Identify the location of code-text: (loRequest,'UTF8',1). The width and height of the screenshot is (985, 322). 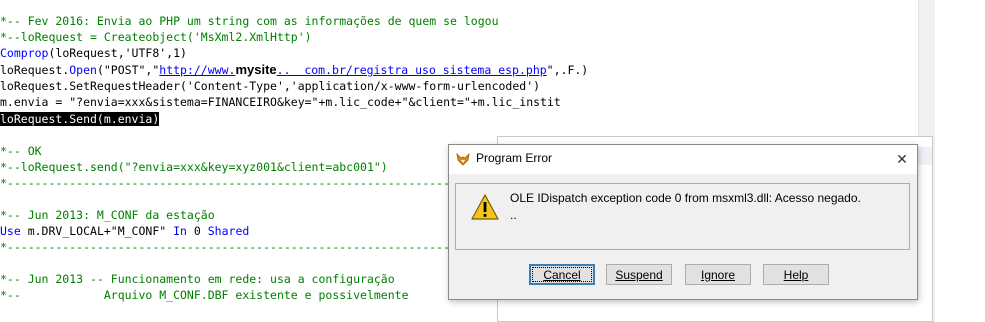
(117, 53).